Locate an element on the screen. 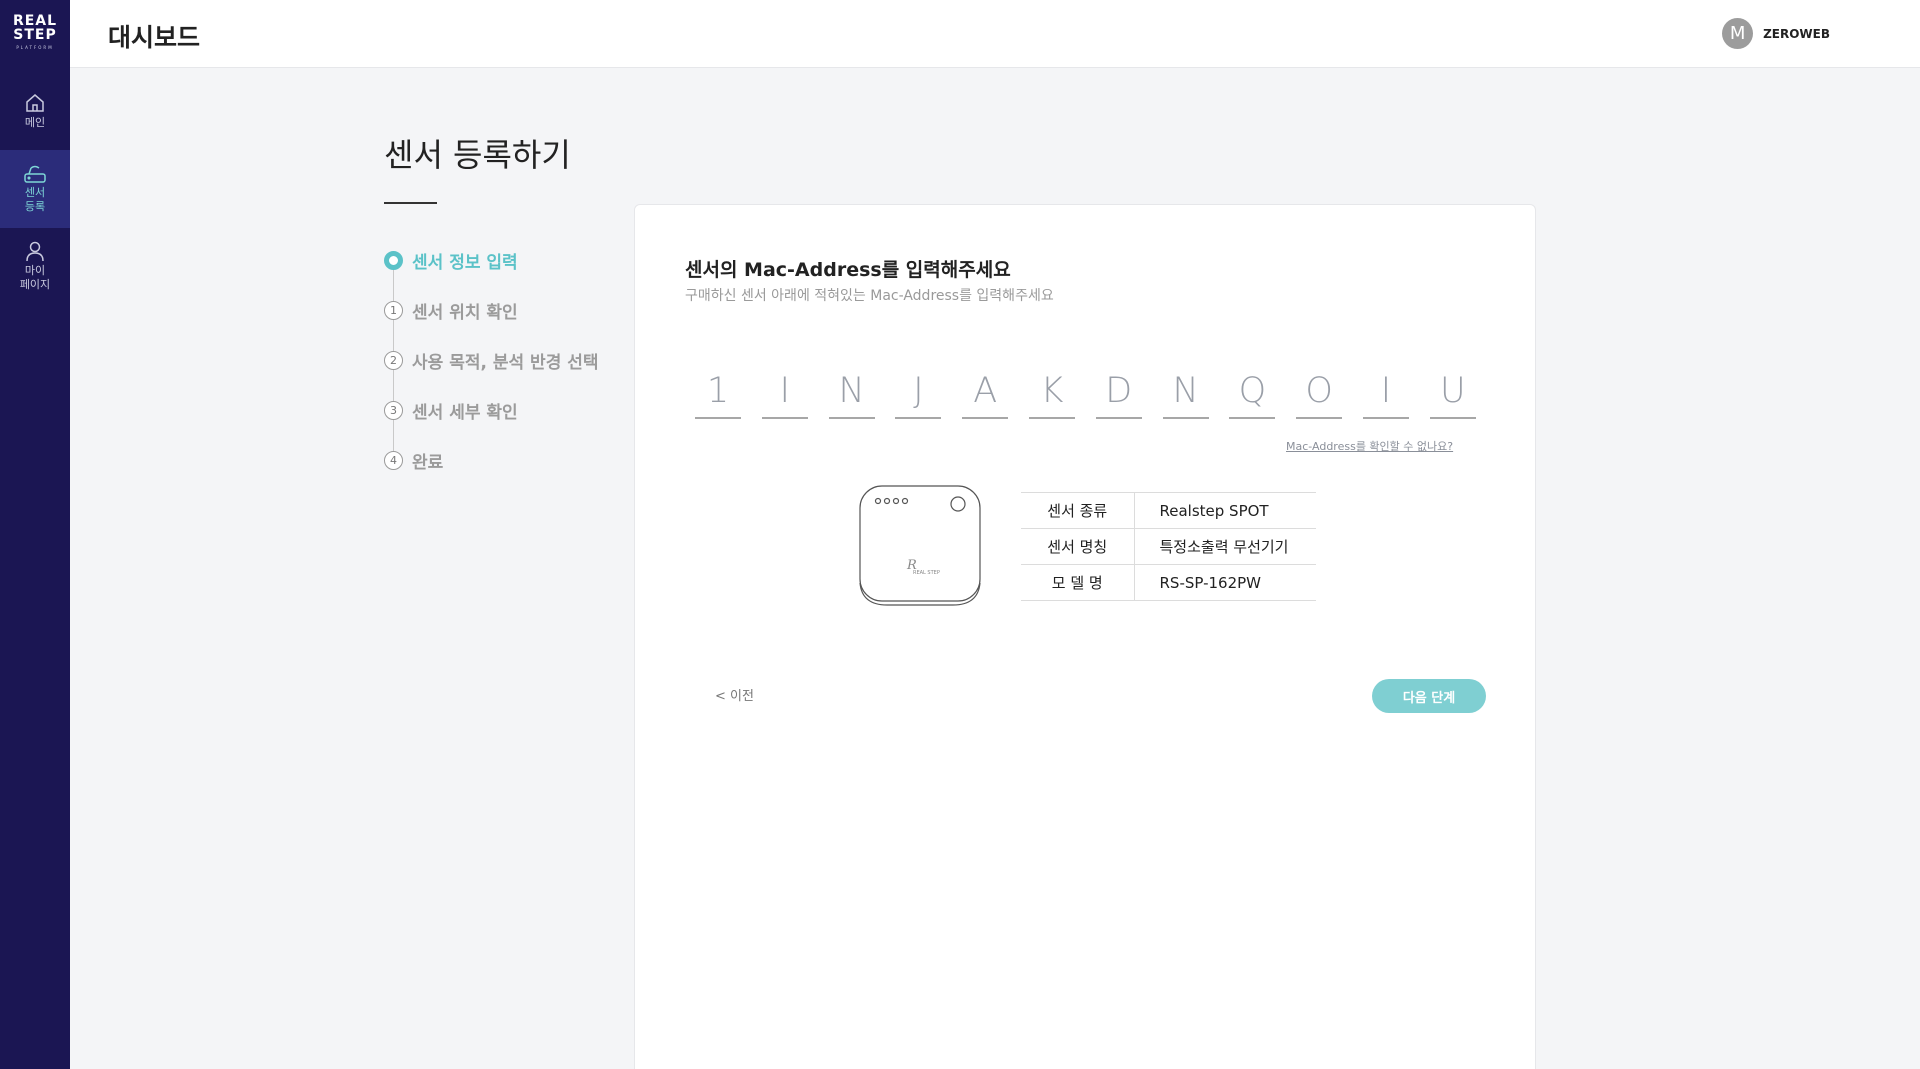  sidebar-item-sensor-register: 센서 등록 is located at coordinates (35, 189).